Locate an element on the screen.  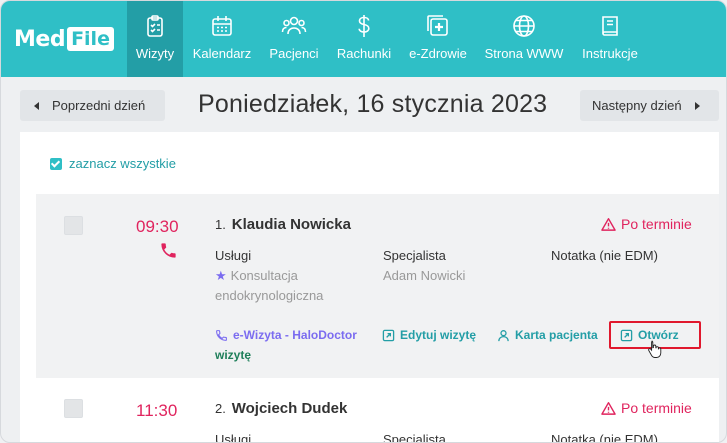
patient-name-text: Wojciech Dudek is located at coordinates (289, 408).